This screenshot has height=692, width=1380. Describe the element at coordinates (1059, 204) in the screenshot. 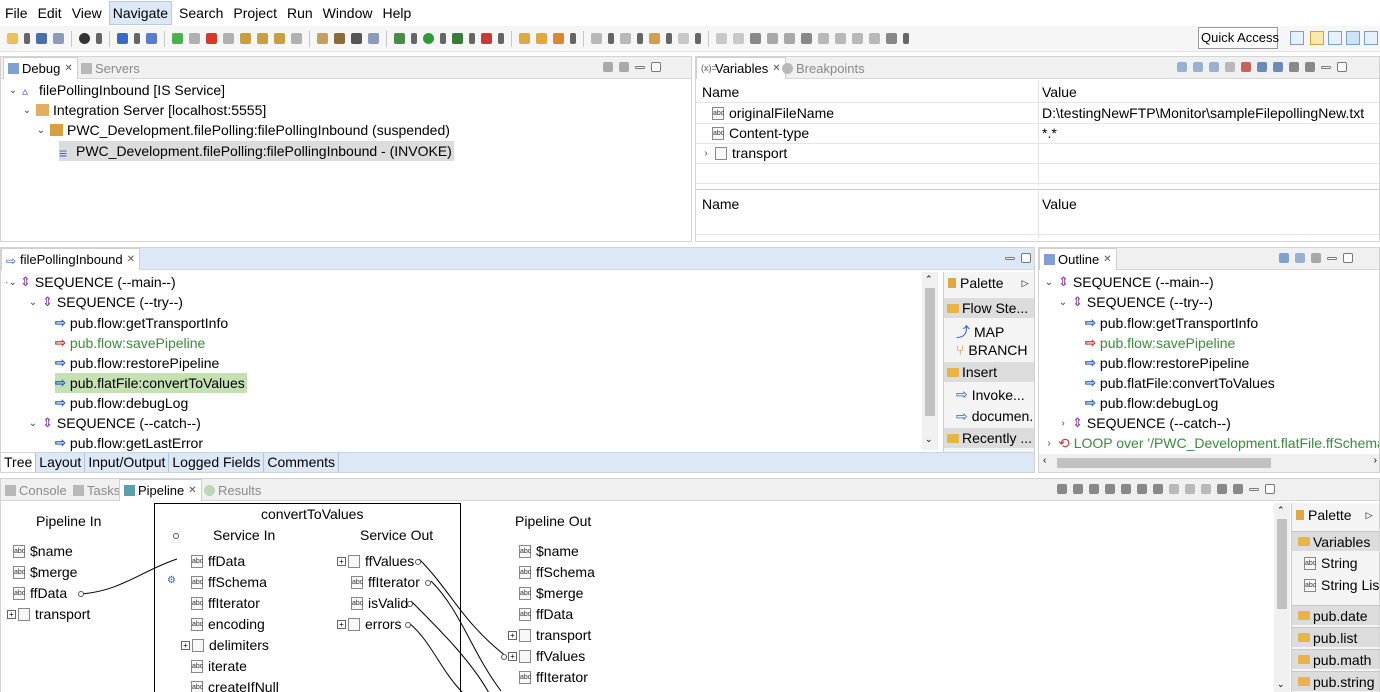

I see `column-header-value: Value` at that location.